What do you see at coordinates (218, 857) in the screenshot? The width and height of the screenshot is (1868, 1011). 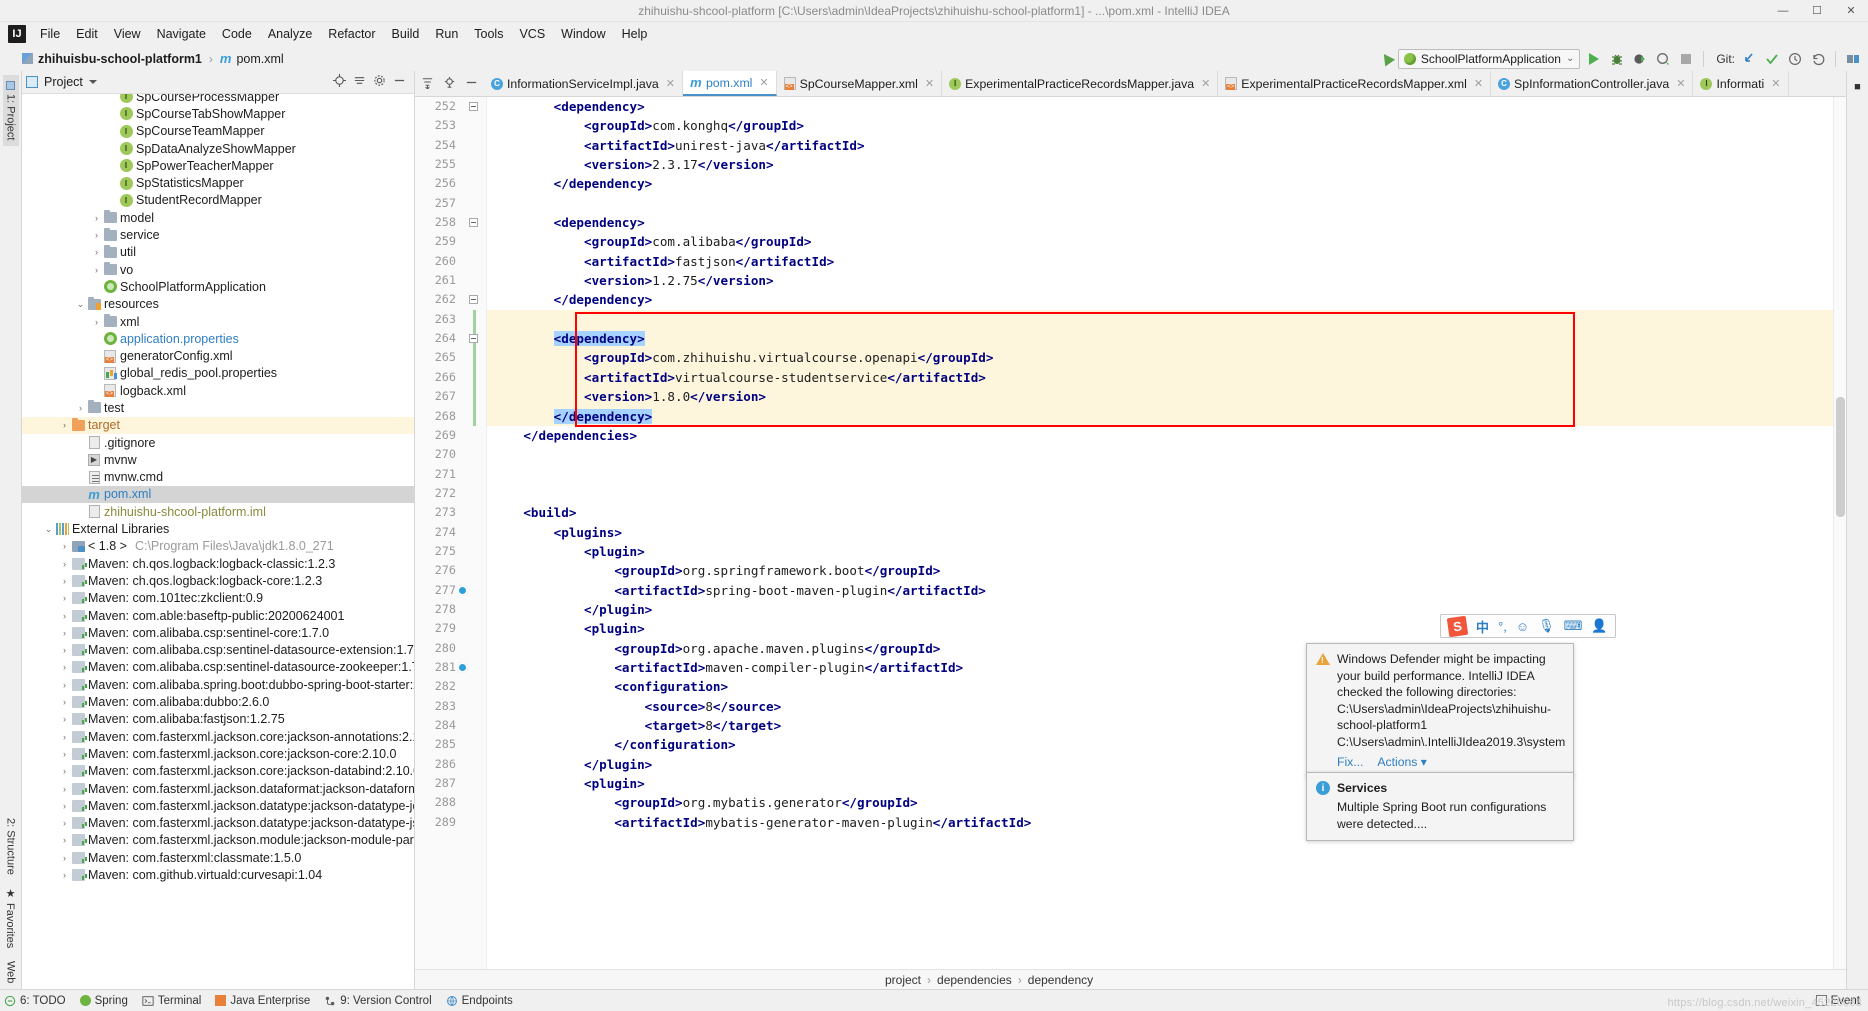 I see `tree-node: › Maven: com.fasterxml:classmate:1.5.0` at bounding box center [218, 857].